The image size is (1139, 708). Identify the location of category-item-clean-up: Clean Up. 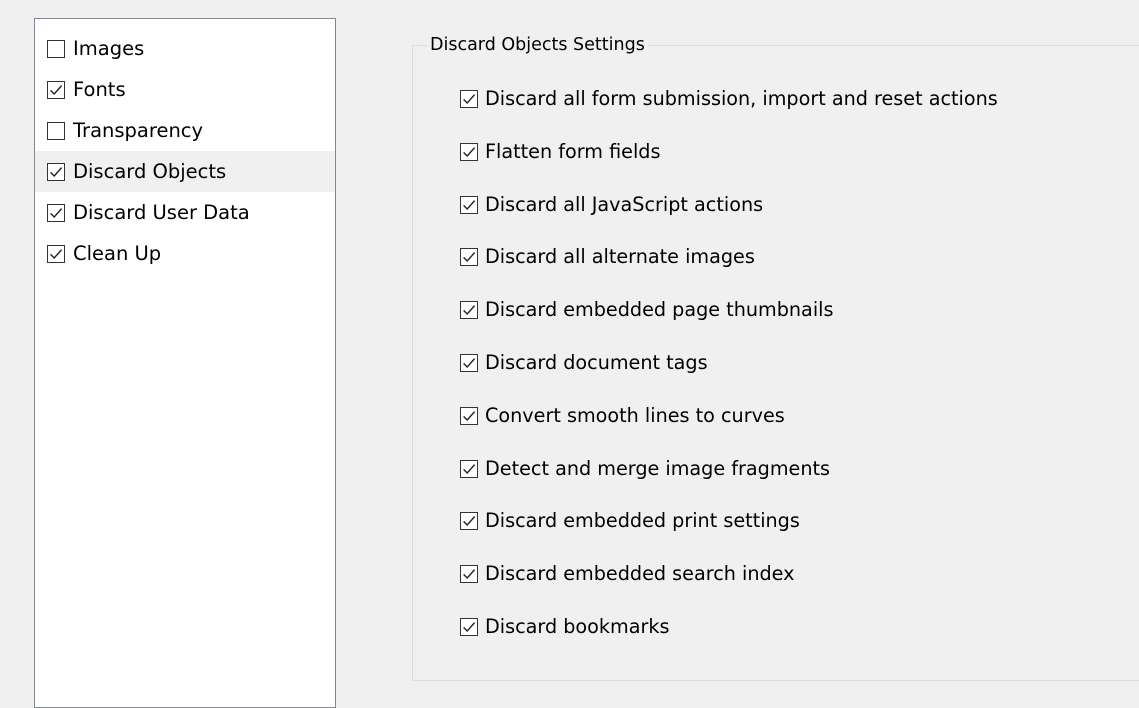
(185, 253).